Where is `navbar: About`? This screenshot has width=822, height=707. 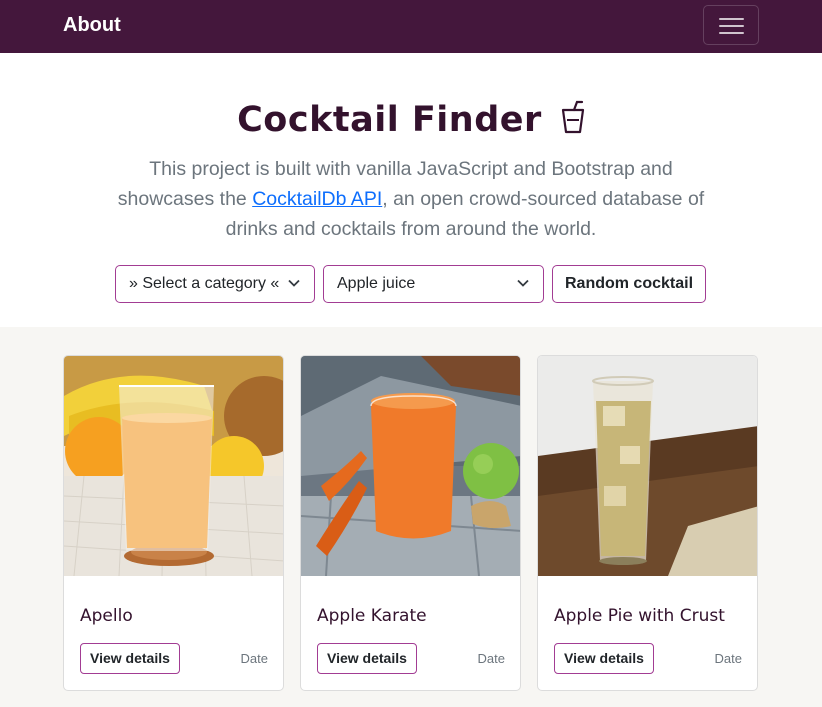
navbar: About is located at coordinates (411, 26).